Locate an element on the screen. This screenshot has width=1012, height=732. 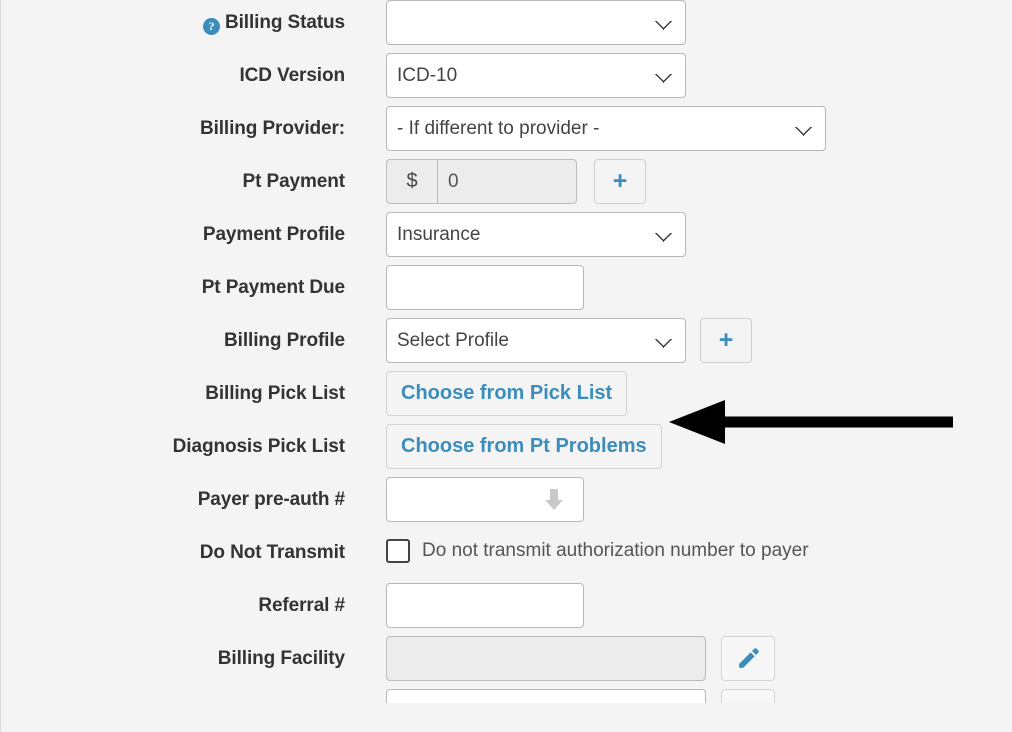
control-icd-version: ICD-10 is located at coordinates (515, 75).